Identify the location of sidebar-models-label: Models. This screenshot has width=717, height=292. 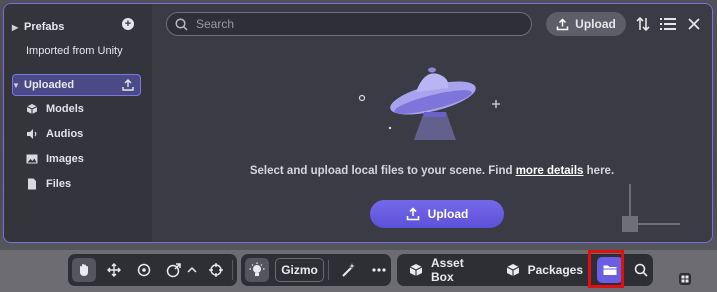
(65, 109).